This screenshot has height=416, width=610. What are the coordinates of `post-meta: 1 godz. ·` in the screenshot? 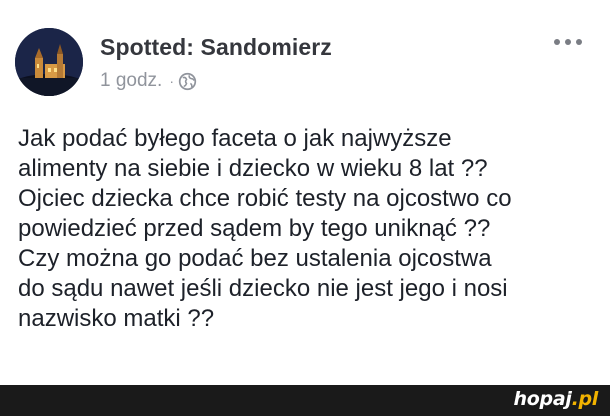 It's located at (148, 81).